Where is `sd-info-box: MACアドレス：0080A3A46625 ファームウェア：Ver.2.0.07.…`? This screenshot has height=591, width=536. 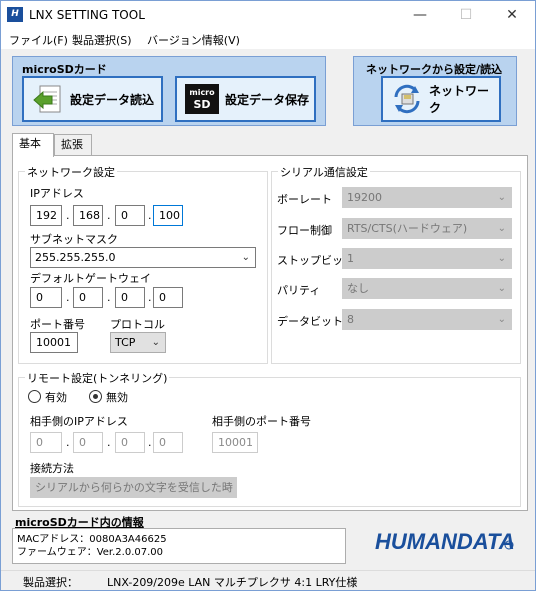 sd-info-box: MACアドレス：0080A3A46625 ファームウェア：Ver.2.0.07.… is located at coordinates (179, 546).